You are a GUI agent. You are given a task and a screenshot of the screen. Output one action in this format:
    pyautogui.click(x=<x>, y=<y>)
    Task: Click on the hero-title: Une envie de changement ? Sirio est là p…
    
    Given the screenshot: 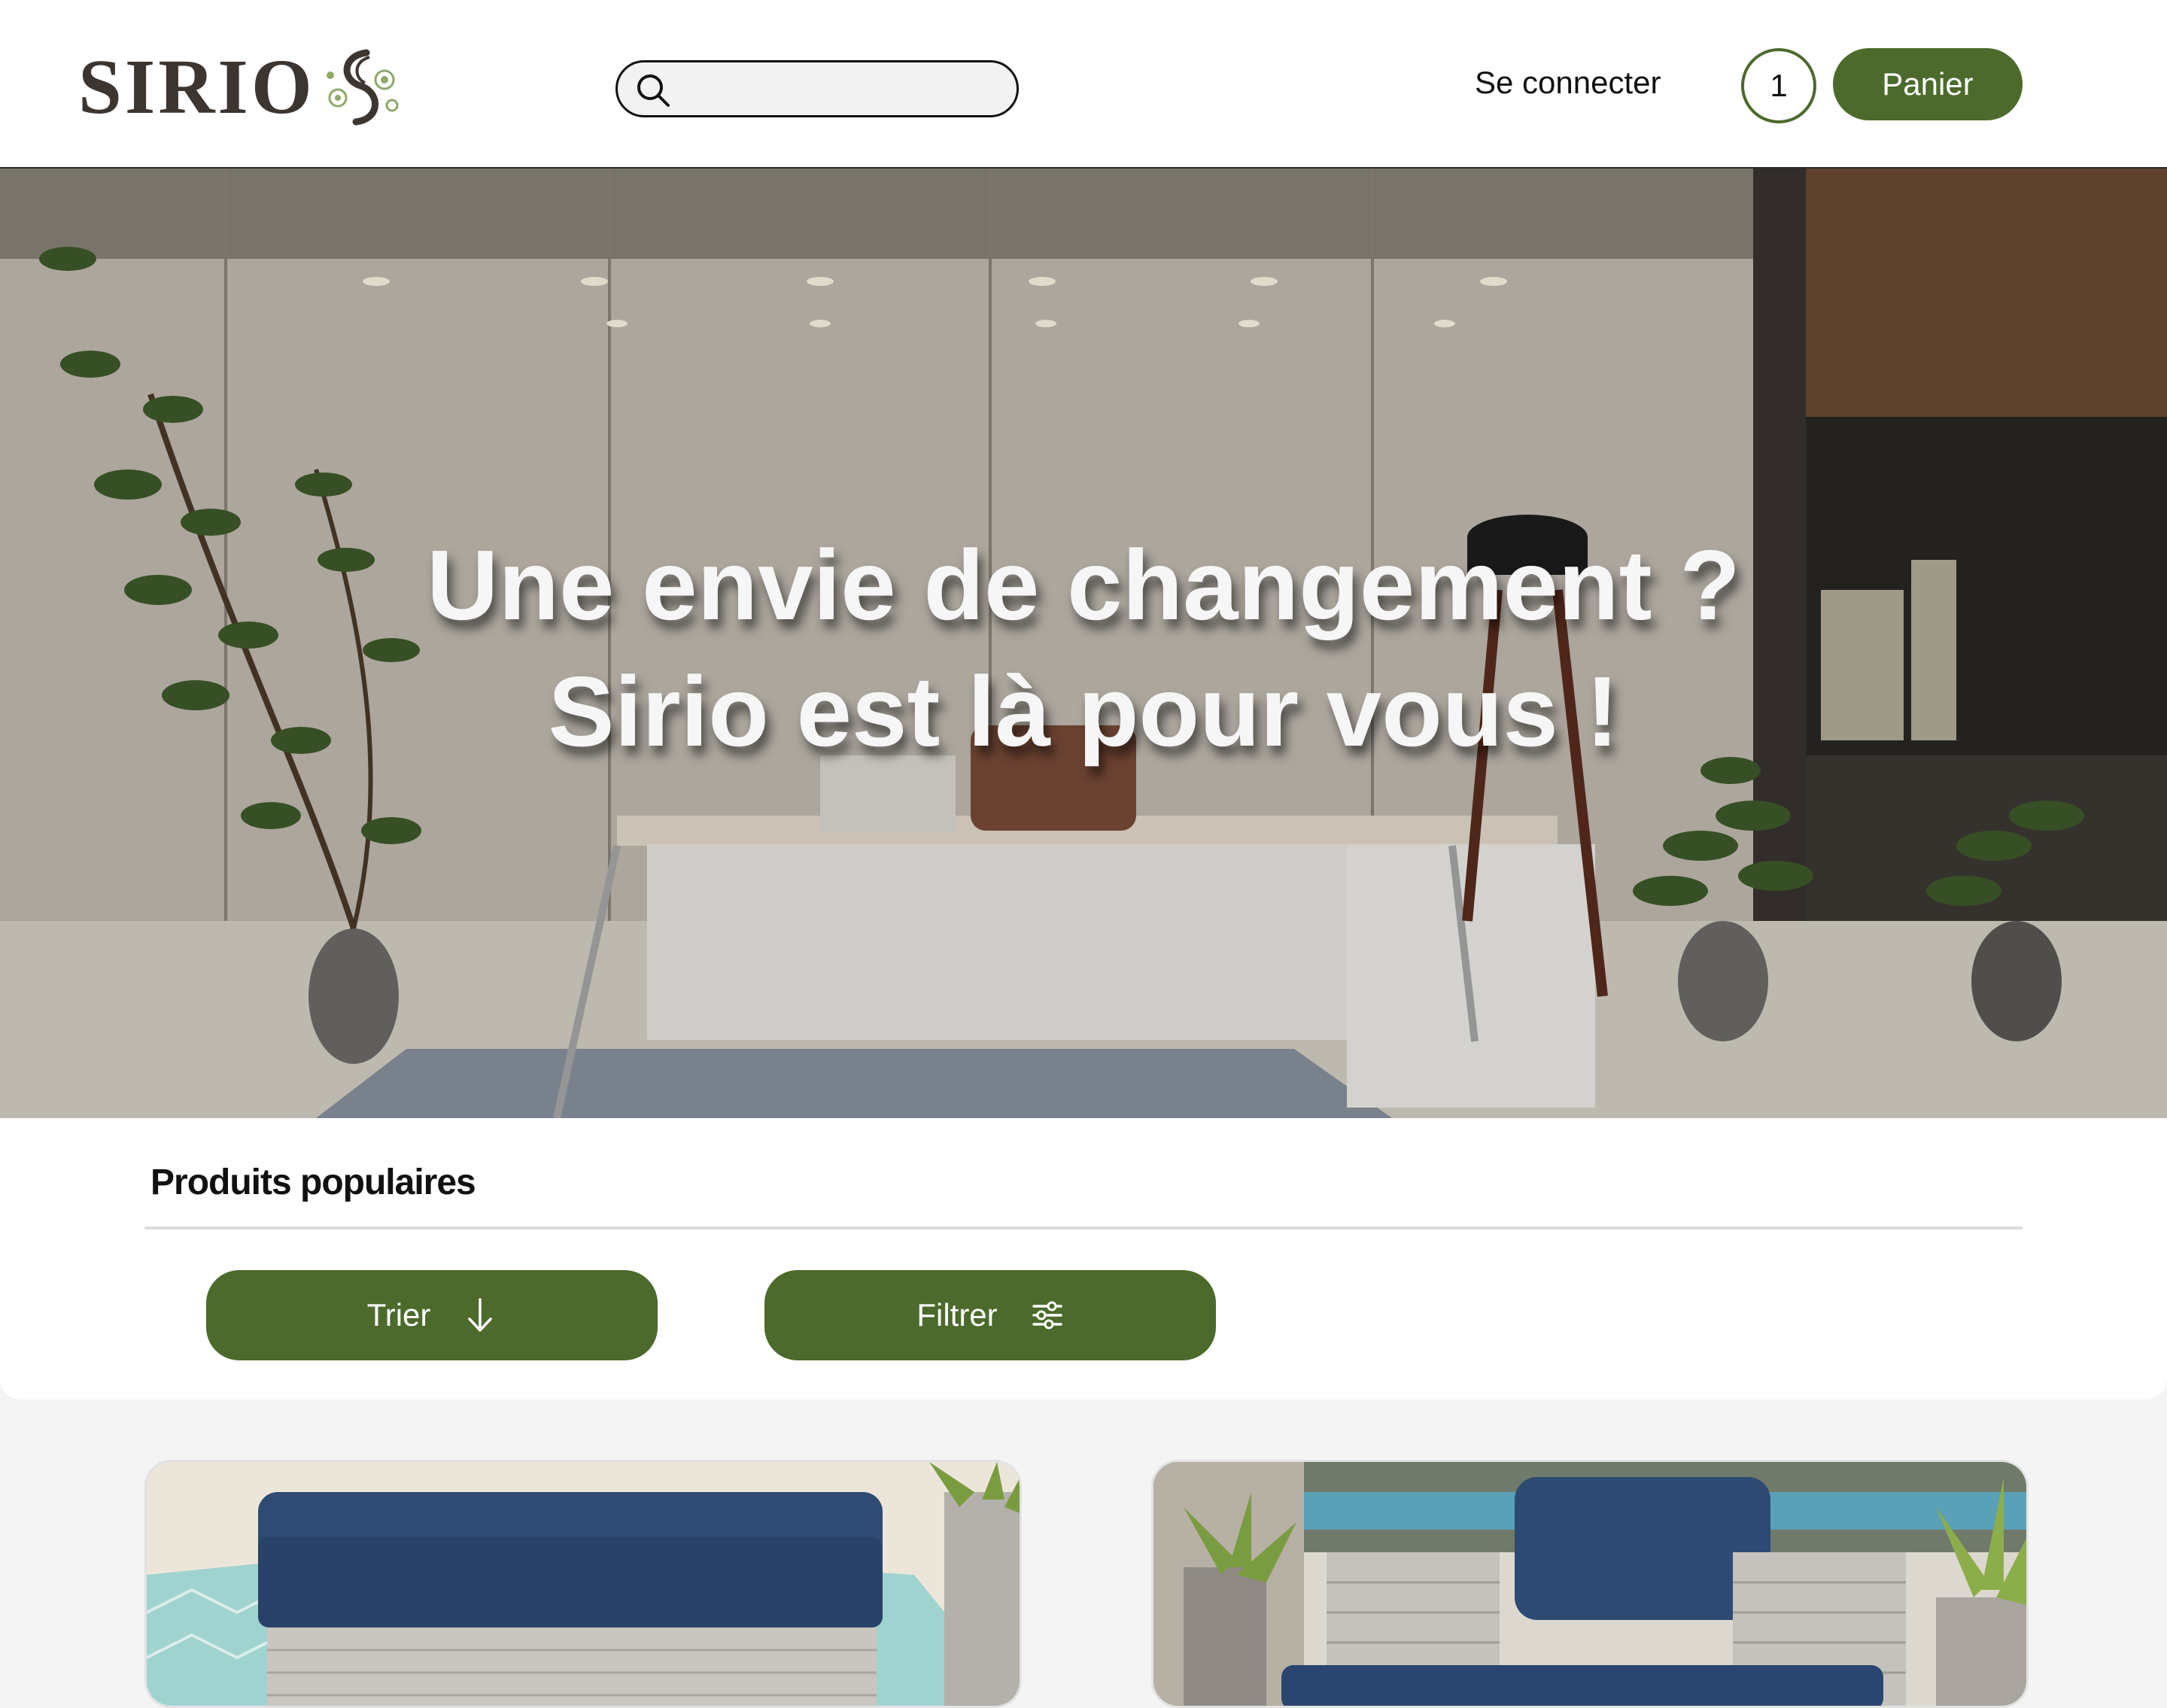 What is the action you would take?
    pyautogui.click(x=1083, y=648)
    